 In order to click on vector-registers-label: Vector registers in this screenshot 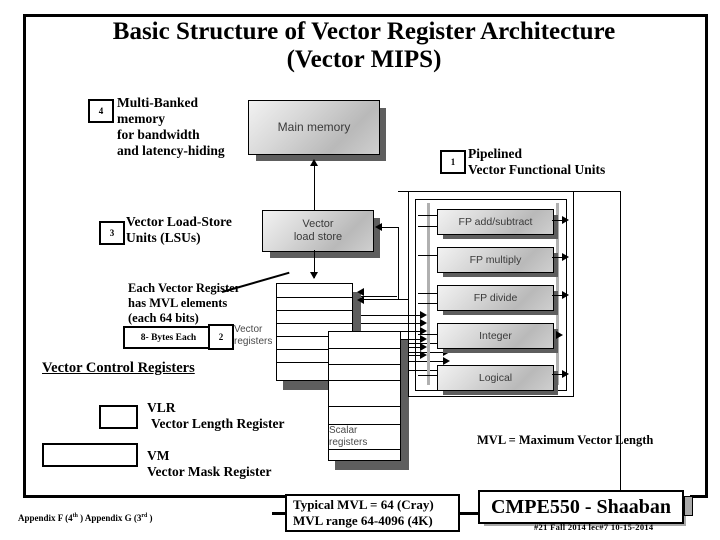, I will do `click(256, 336)`.